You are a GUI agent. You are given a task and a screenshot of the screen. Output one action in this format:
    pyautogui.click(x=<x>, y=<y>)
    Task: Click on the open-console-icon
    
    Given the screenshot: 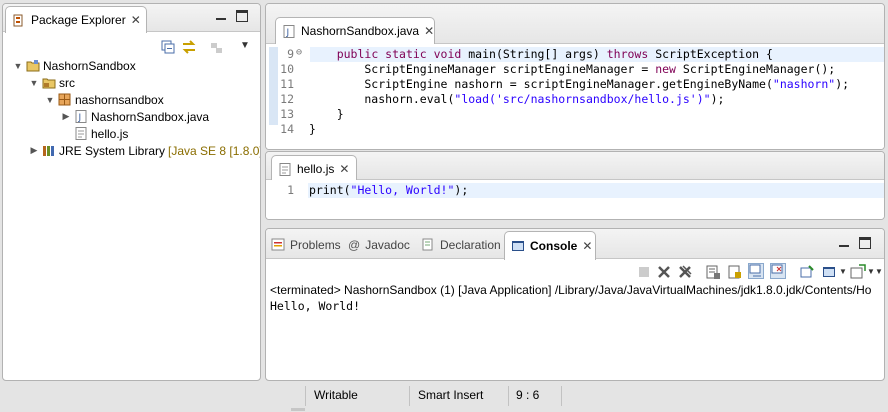 What is the action you would take?
    pyautogui.click(x=858, y=272)
    